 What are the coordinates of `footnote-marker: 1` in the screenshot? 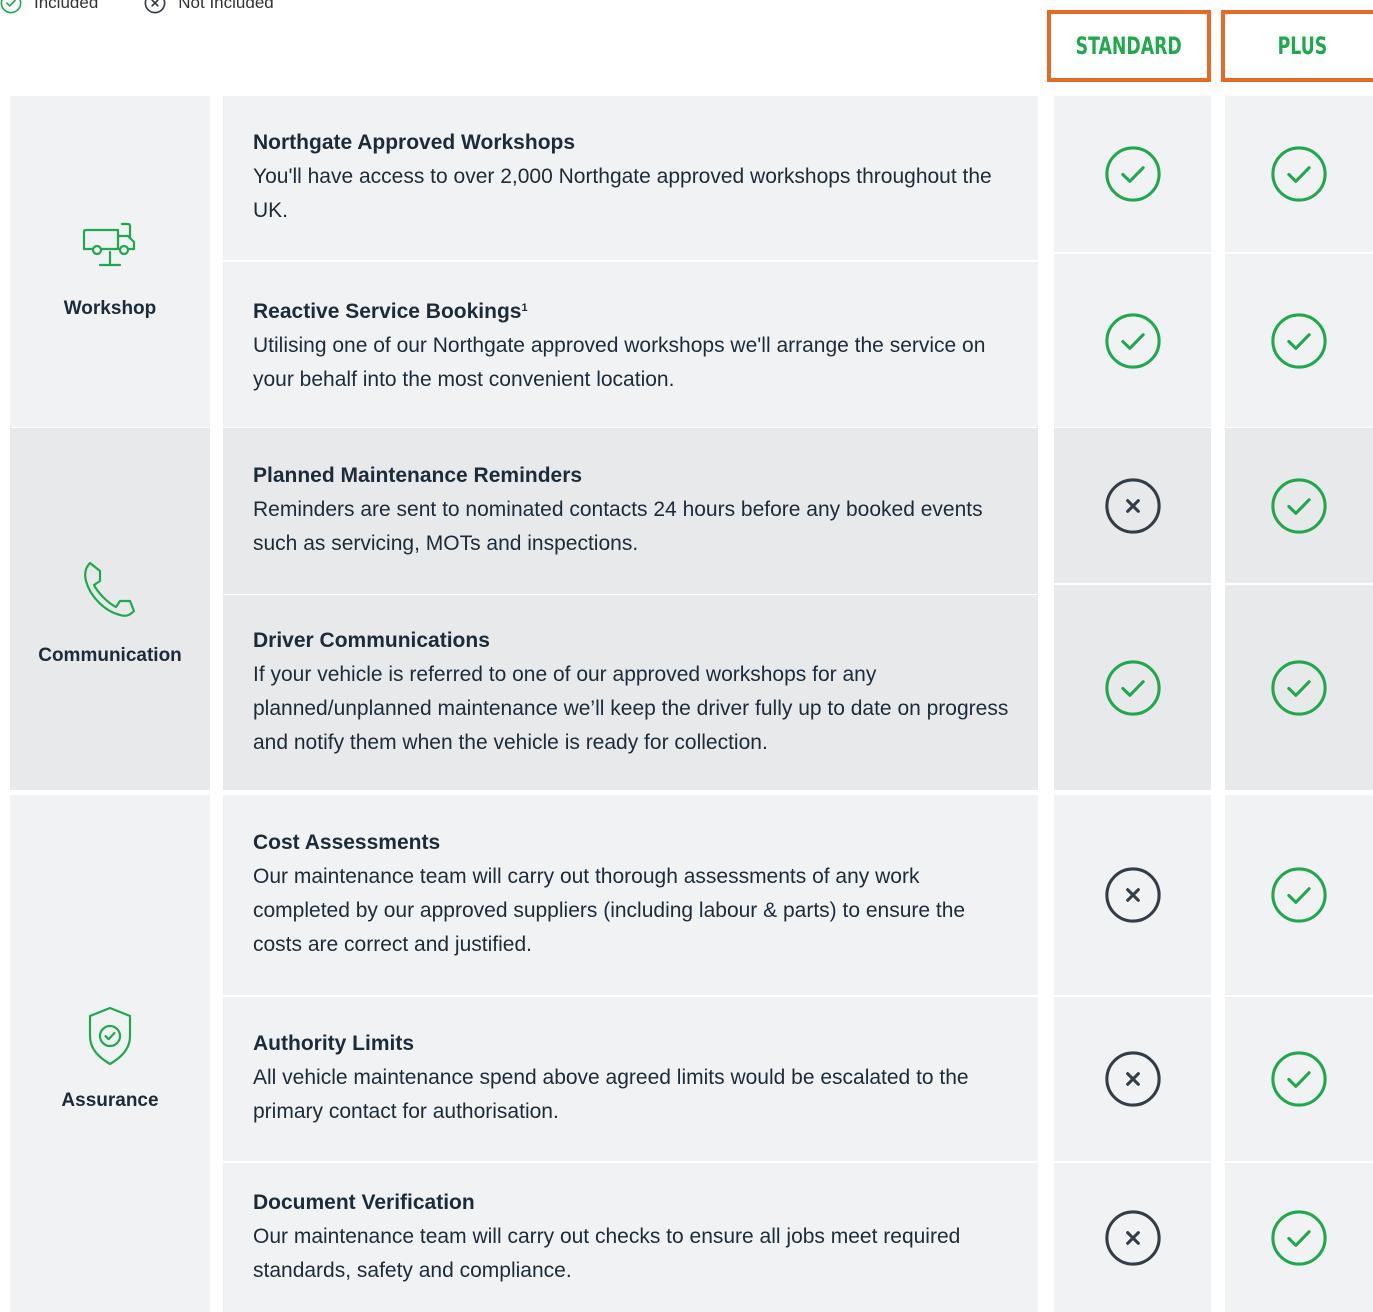 It's located at (524, 307).